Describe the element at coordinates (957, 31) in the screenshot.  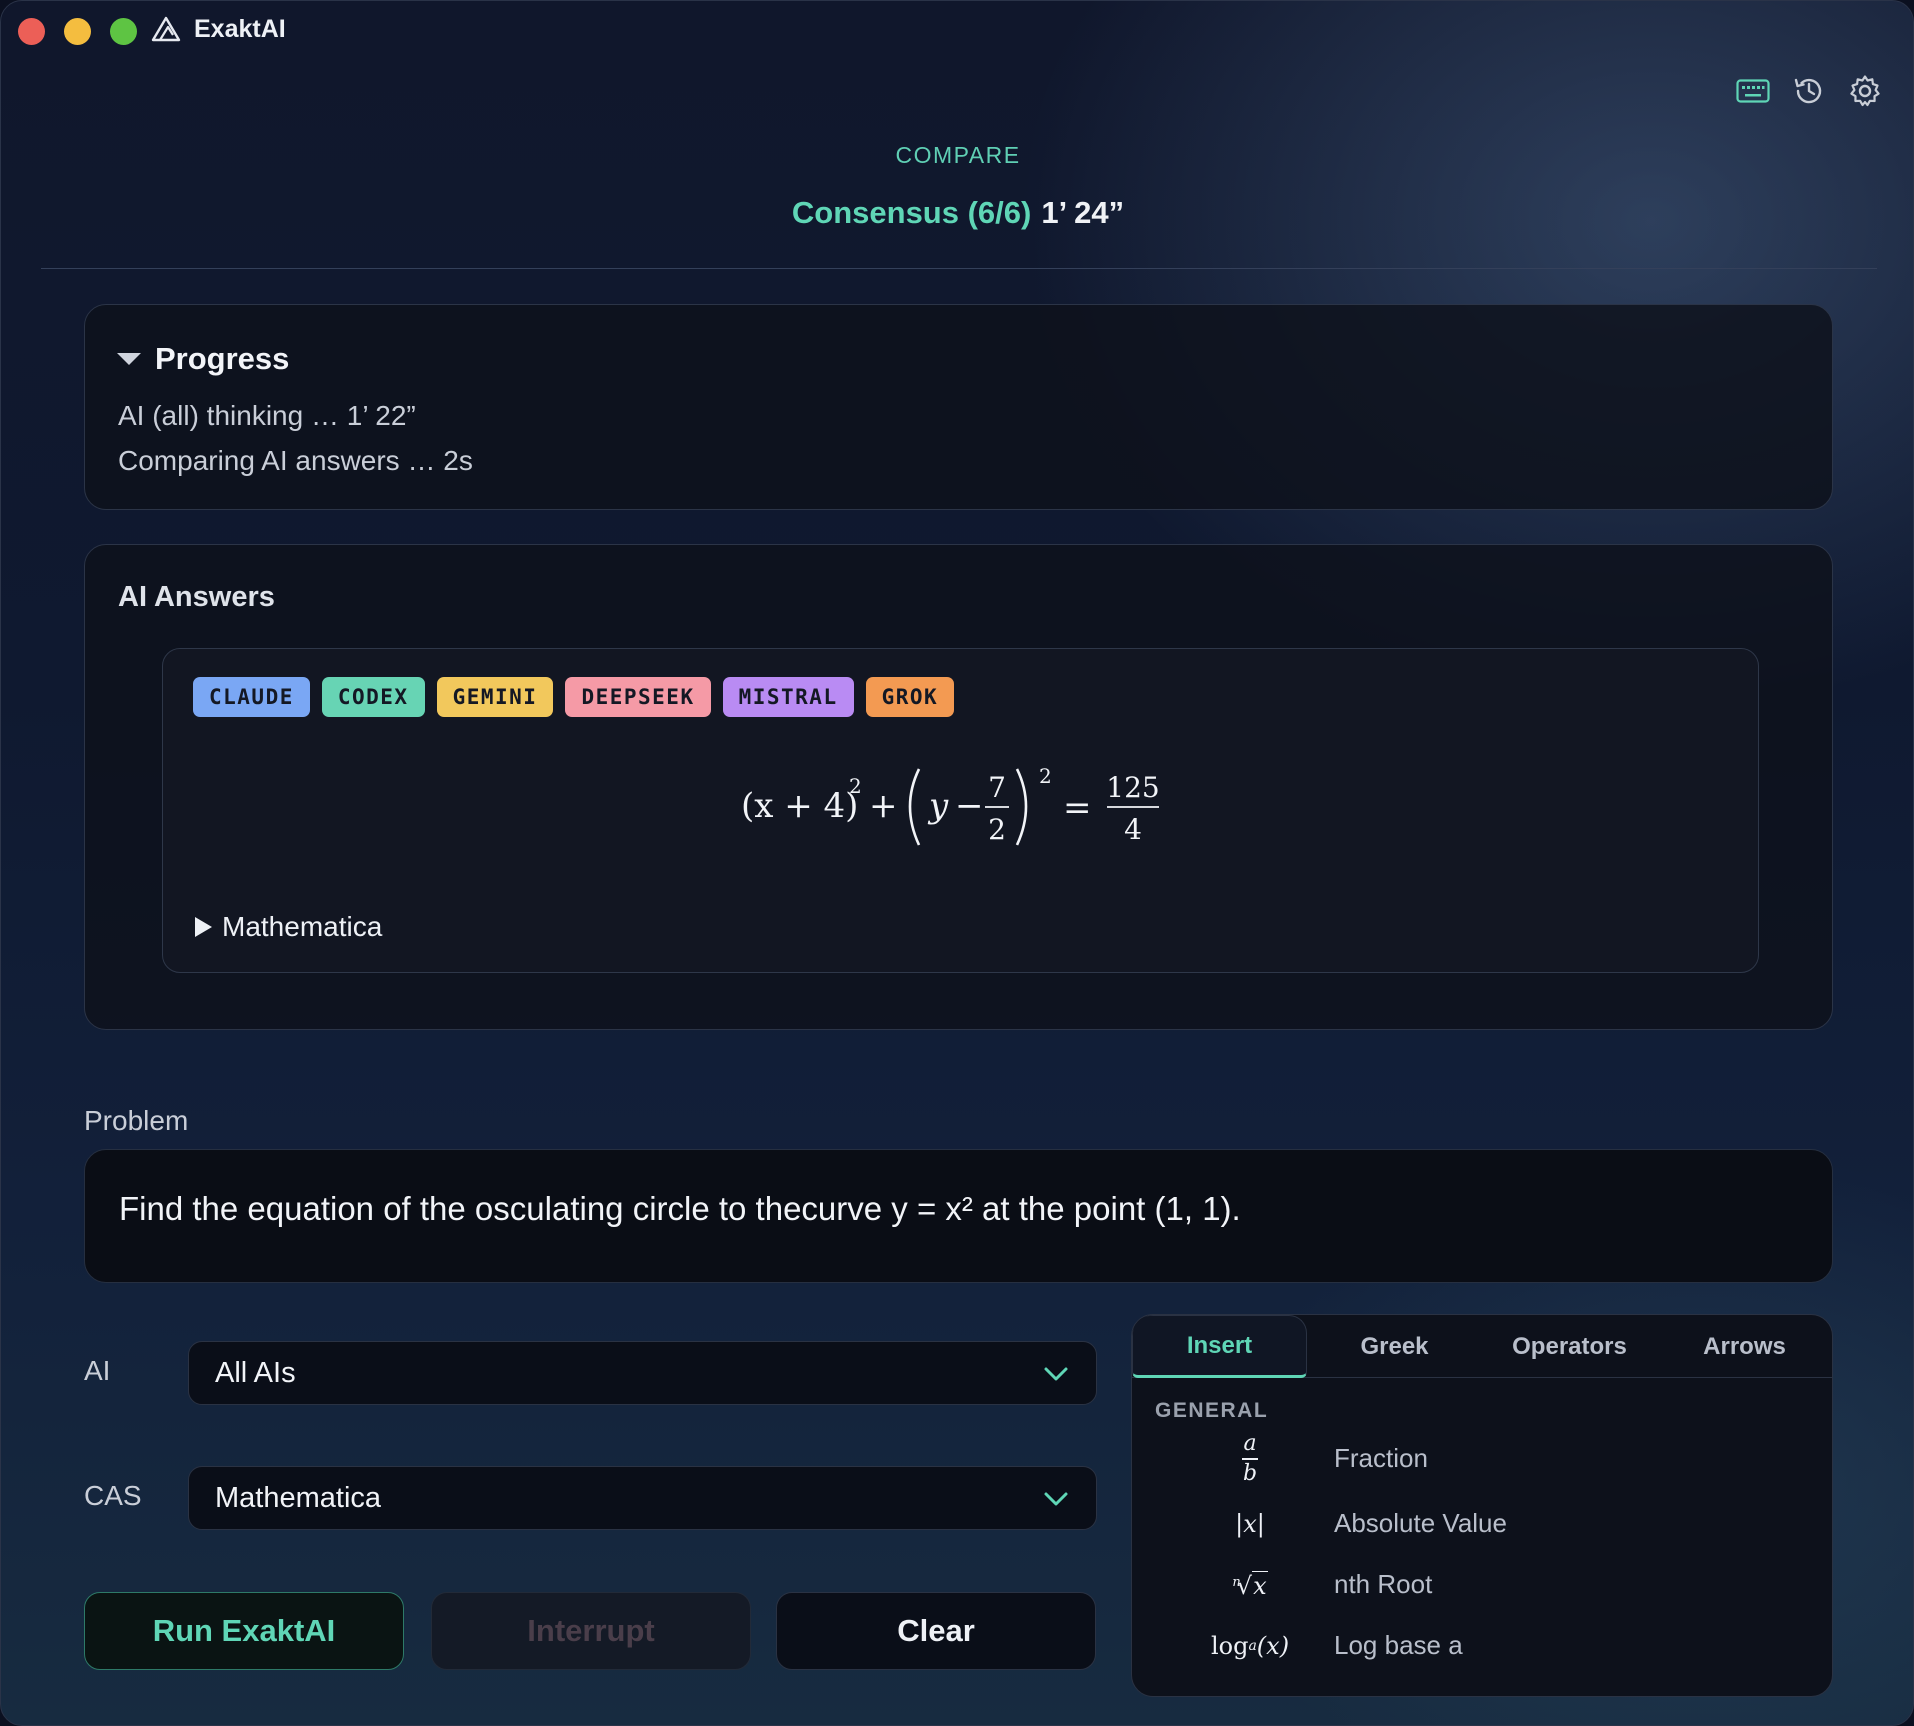
I see `title-bar: ExaktAI` at that location.